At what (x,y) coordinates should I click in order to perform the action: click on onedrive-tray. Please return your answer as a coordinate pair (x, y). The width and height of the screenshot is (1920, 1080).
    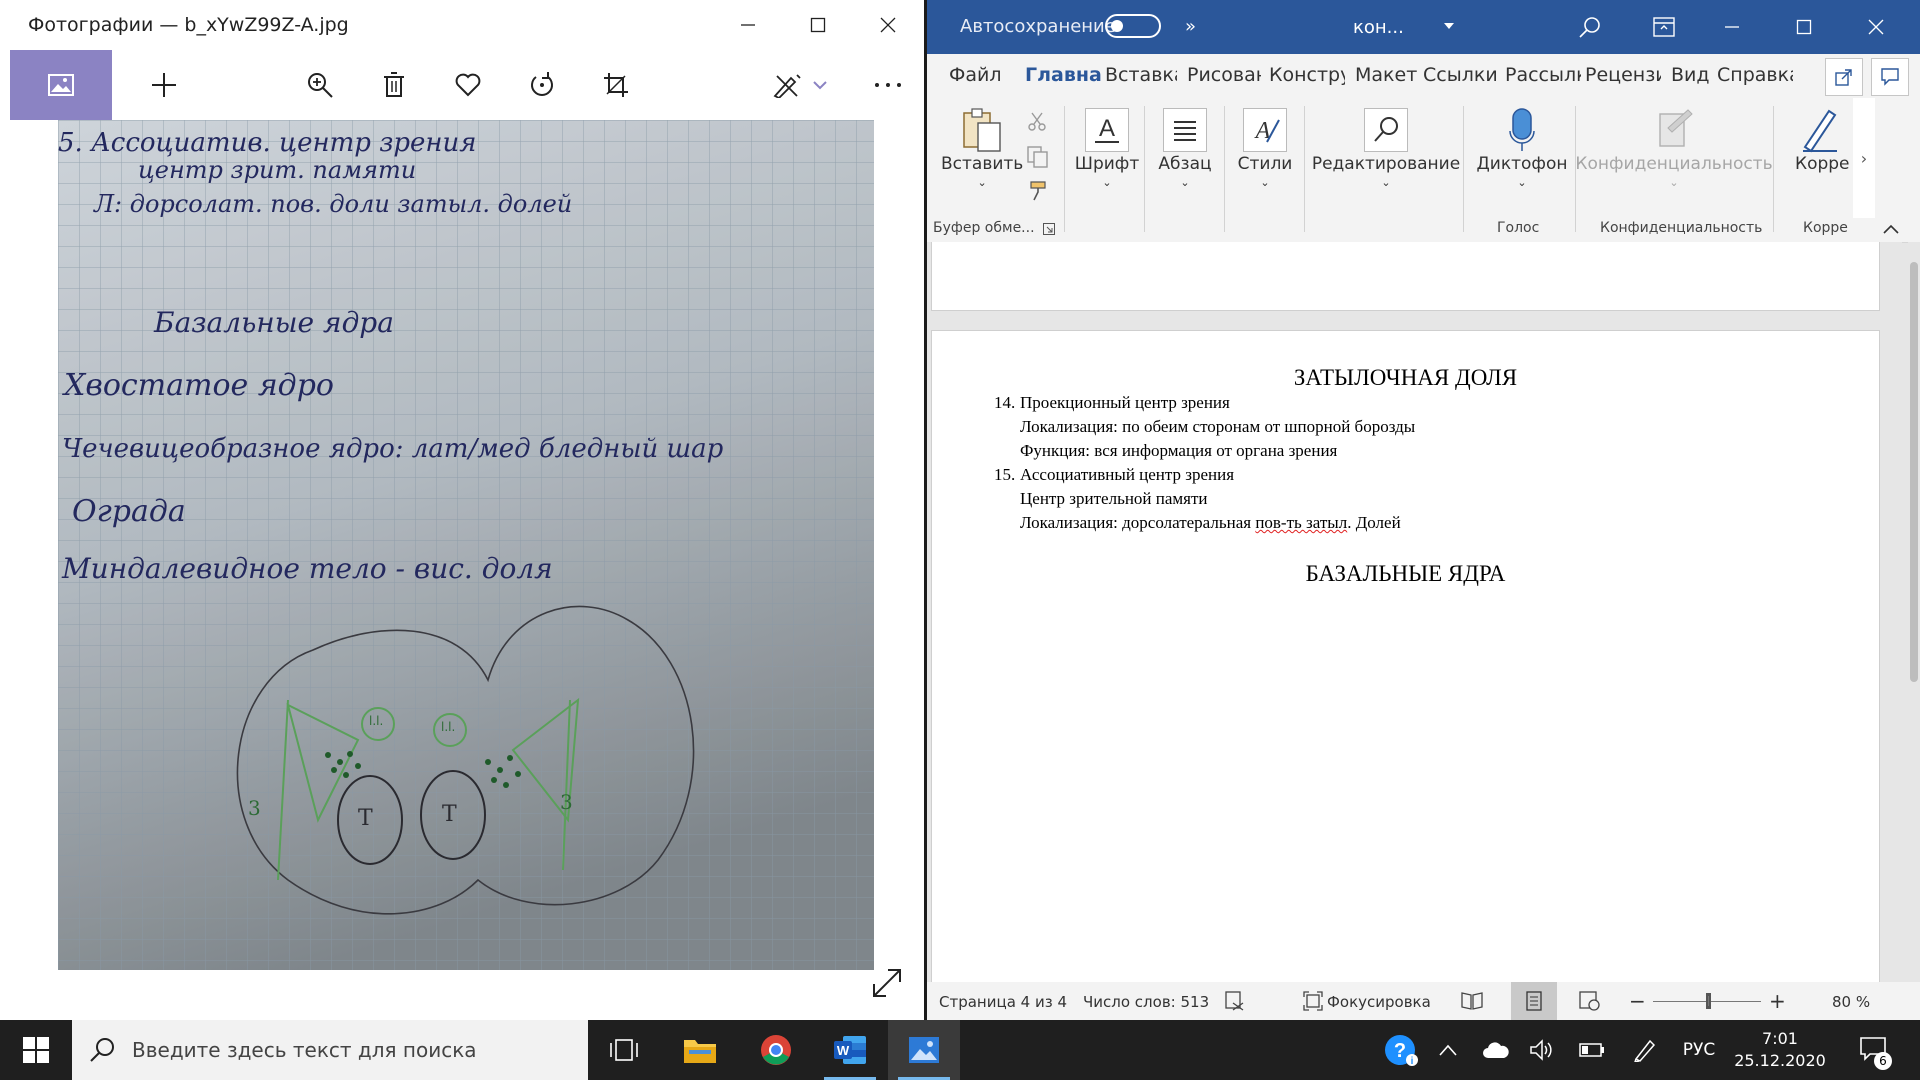
    Looking at the image, I should click on (1496, 1050).